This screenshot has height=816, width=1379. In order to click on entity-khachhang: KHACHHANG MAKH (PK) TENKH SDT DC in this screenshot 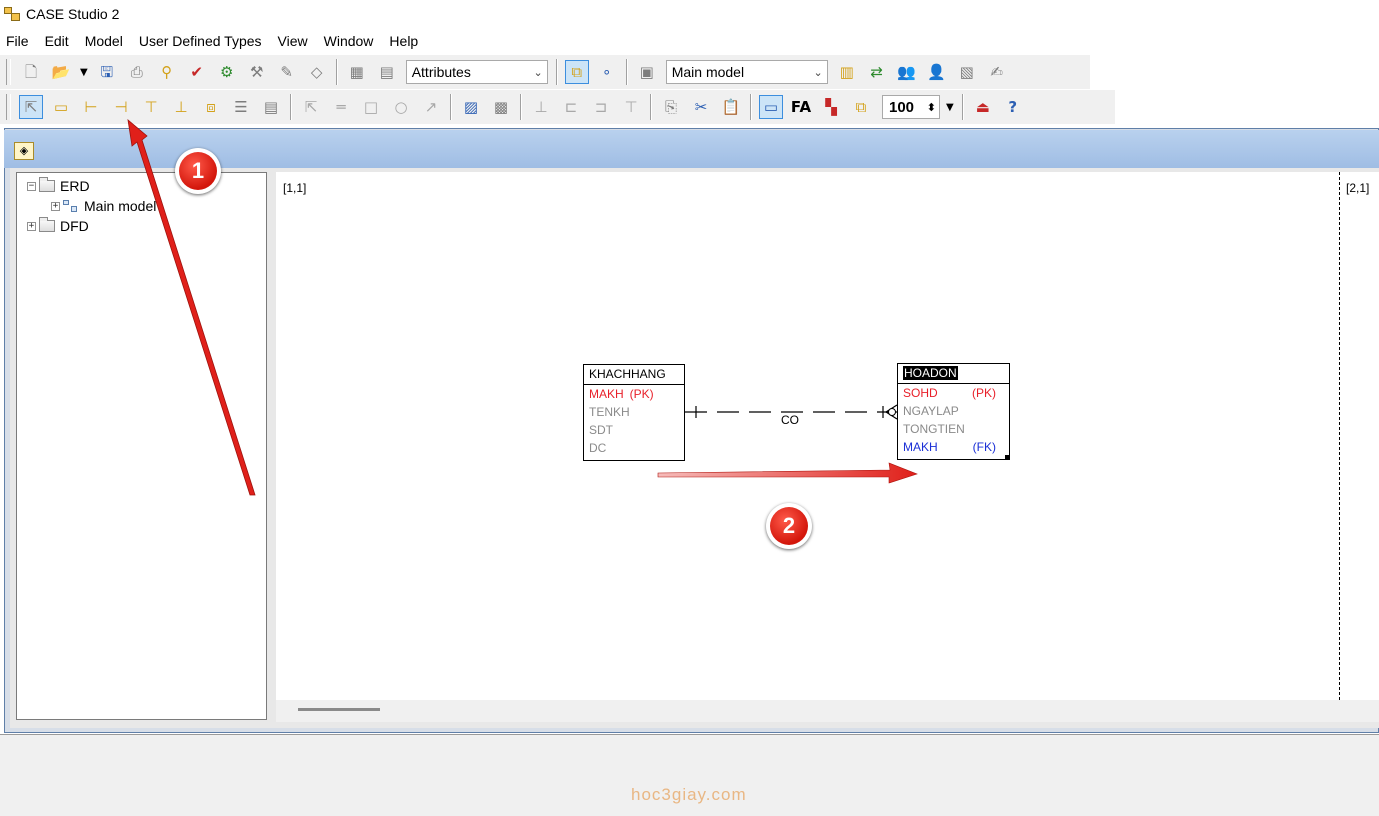, I will do `click(634, 412)`.